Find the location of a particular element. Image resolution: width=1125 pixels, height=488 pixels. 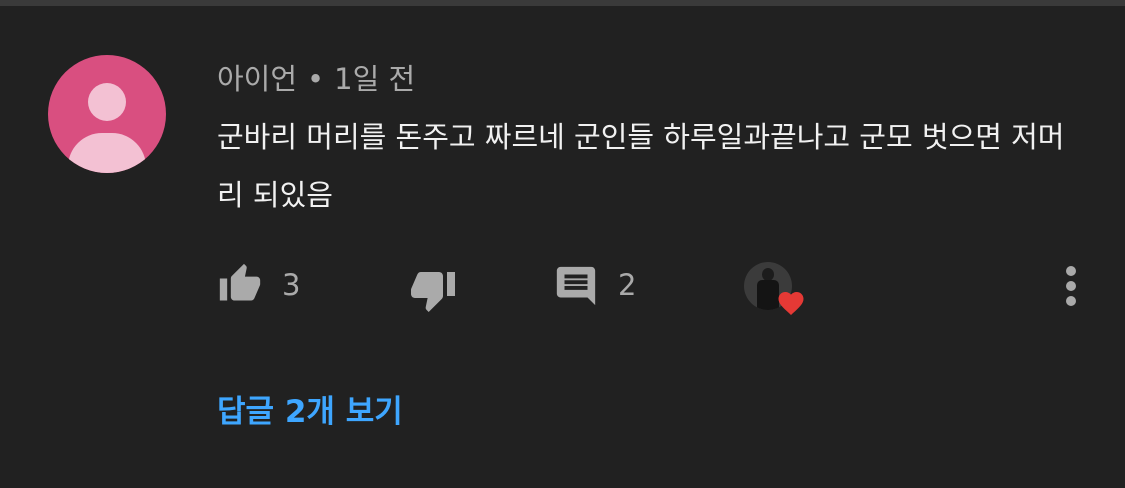

more-options-button is located at coordinates (1071, 286).